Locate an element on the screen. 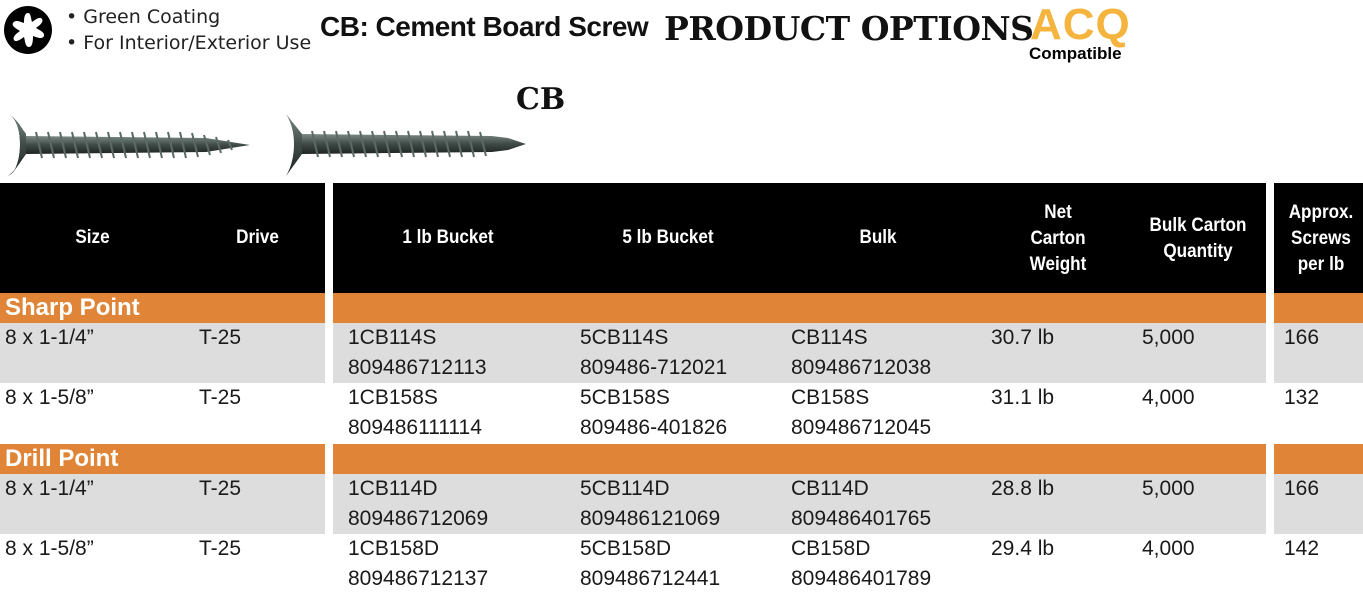 The height and width of the screenshot is (596, 1363). col-header-1lb-bucket: 1 lb Bucket is located at coordinates (448, 237).